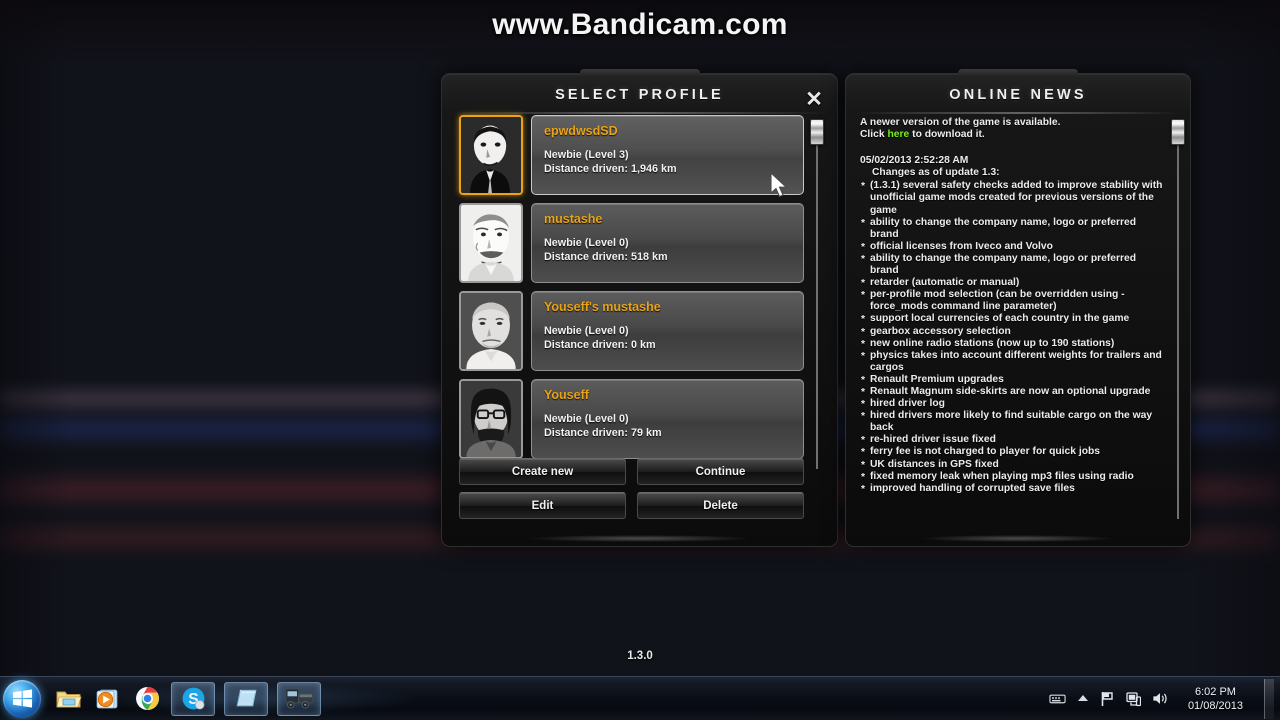  I want to click on profile-name: epwdwsdSD, so click(581, 131).